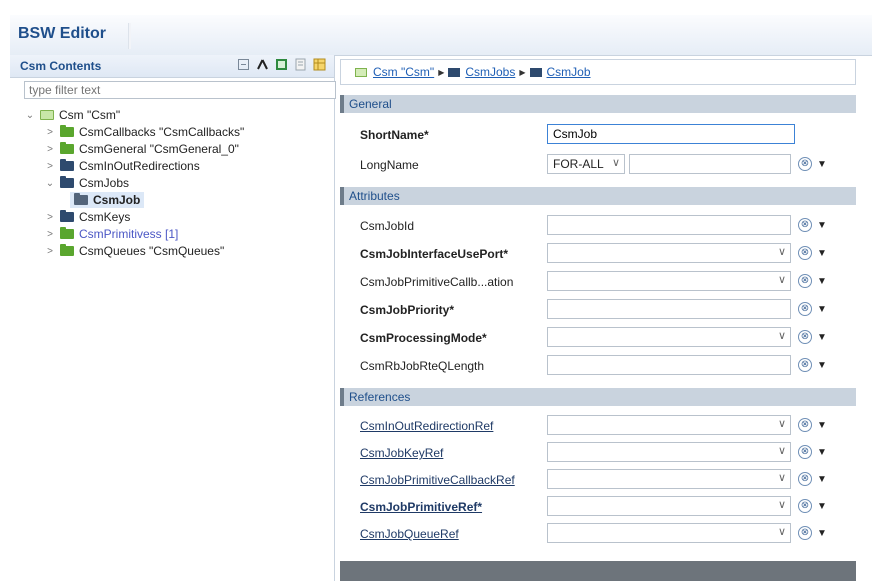  What do you see at coordinates (669, 365) in the screenshot?
I see `csmrbjobrteqlength-field` at bounding box center [669, 365].